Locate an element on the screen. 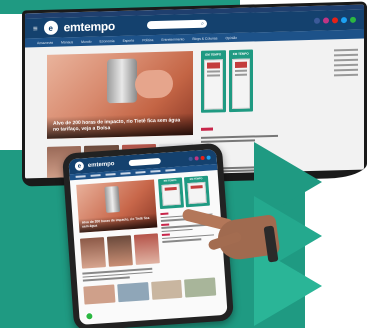 This screenshot has width=367, height=328. nav-item: Blogs & Colunas is located at coordinates (204, 38).